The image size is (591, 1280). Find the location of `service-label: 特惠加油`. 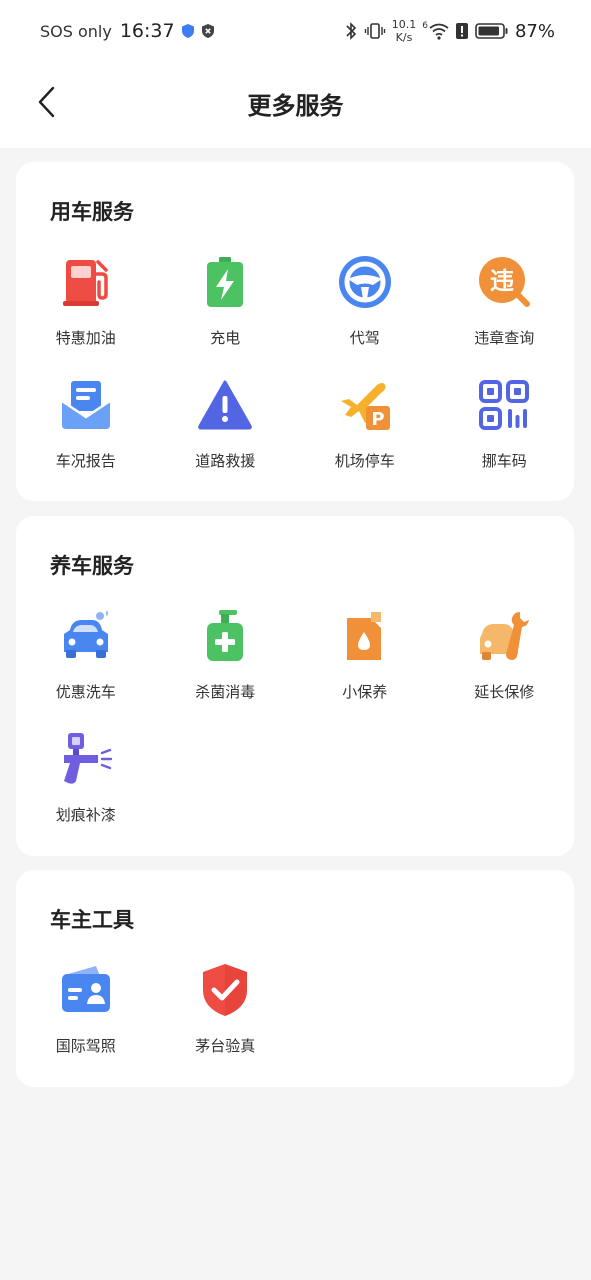

service-label: 特惠加油 is located at coordinates (85, 338).